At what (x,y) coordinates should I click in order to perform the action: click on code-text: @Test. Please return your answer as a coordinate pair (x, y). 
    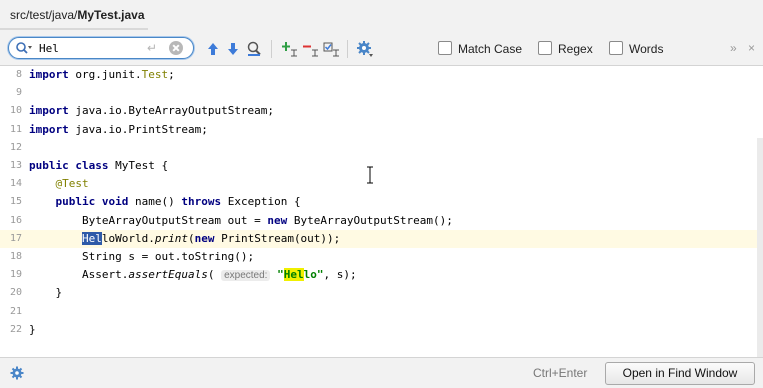
    Looking at the image, I should click on (72, 184).